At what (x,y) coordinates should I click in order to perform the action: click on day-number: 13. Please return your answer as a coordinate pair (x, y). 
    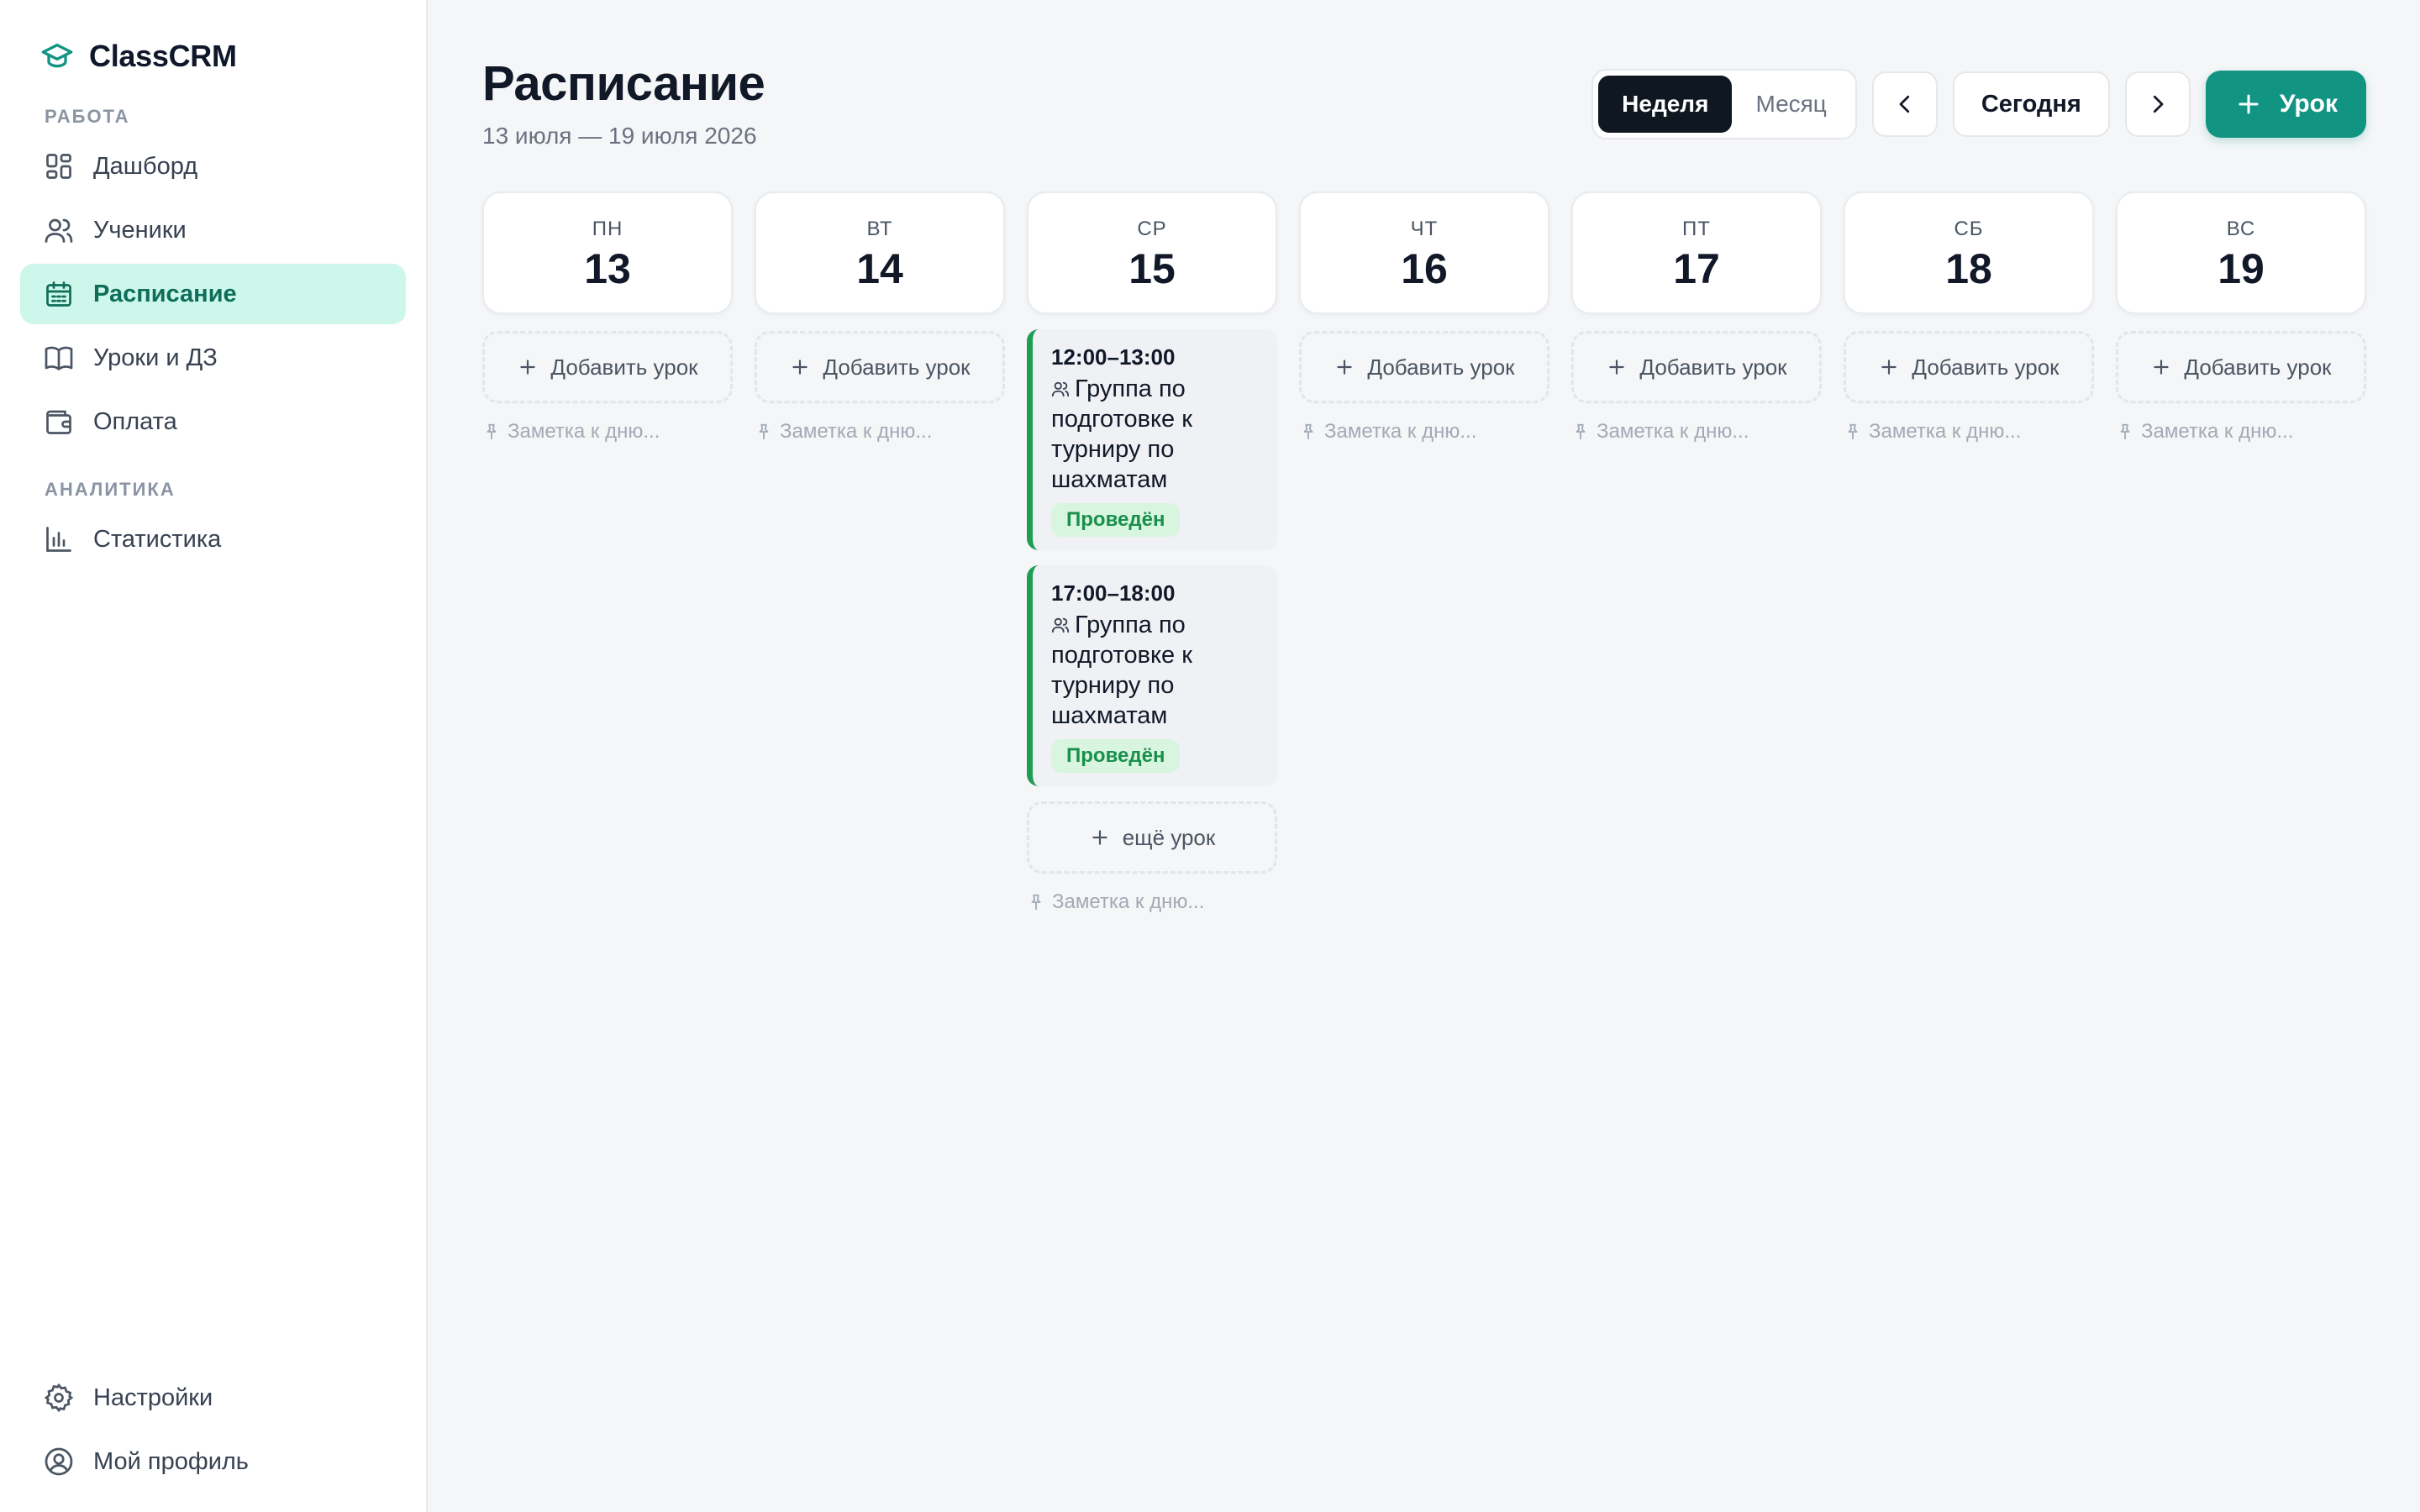
    Looking at the image, I should click on (607, 268).